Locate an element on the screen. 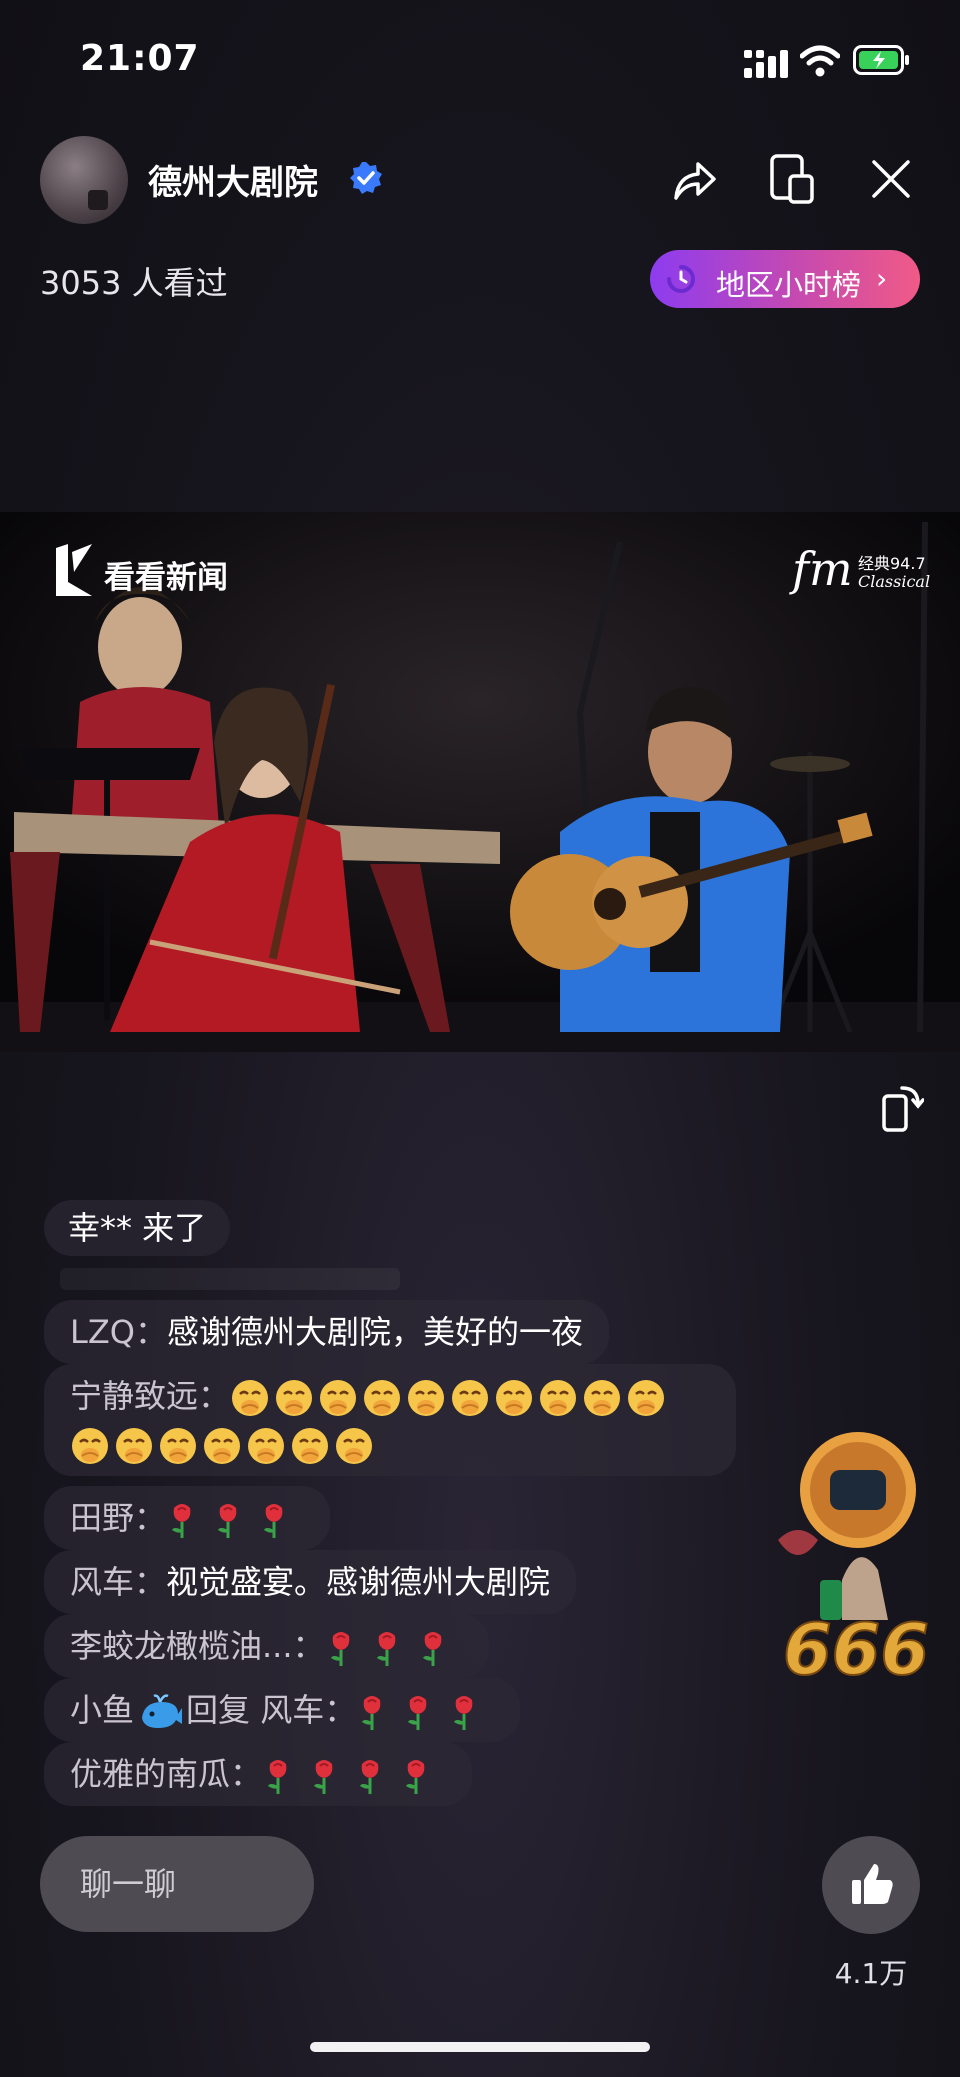 This screenshot has width=960, height=2077. chat-message: 李蛟龙橄榄油...： is located at coordinates (266, 1646).